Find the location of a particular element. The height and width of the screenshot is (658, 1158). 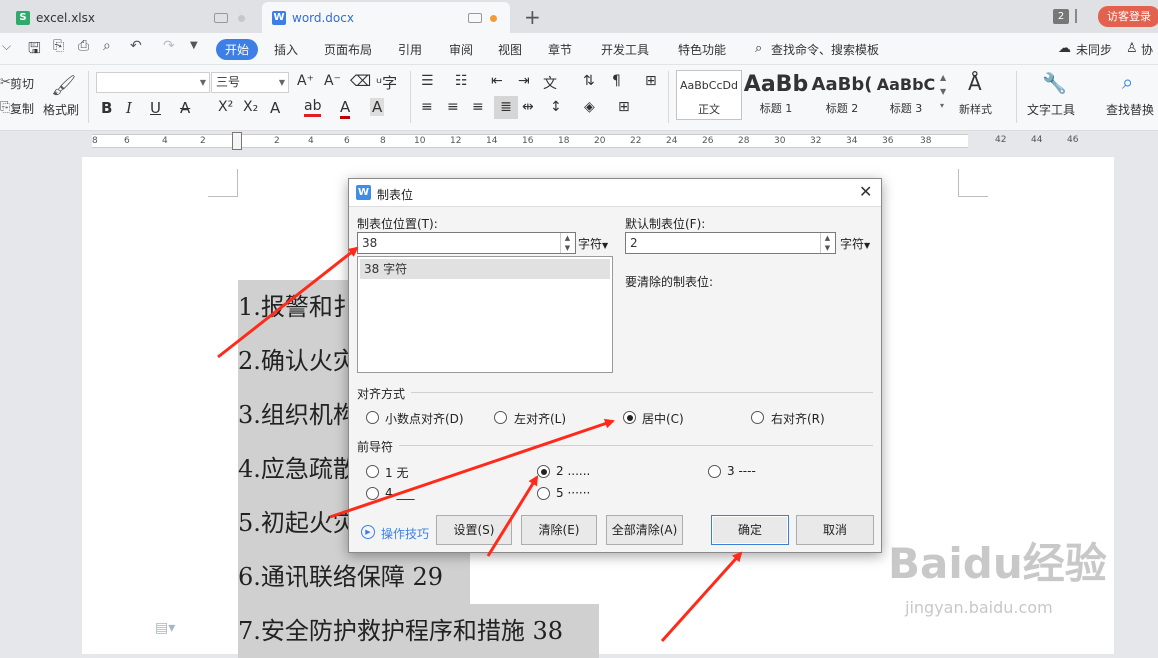

menu-page-layout: 页面布局 is located at coordinates (348, 49).